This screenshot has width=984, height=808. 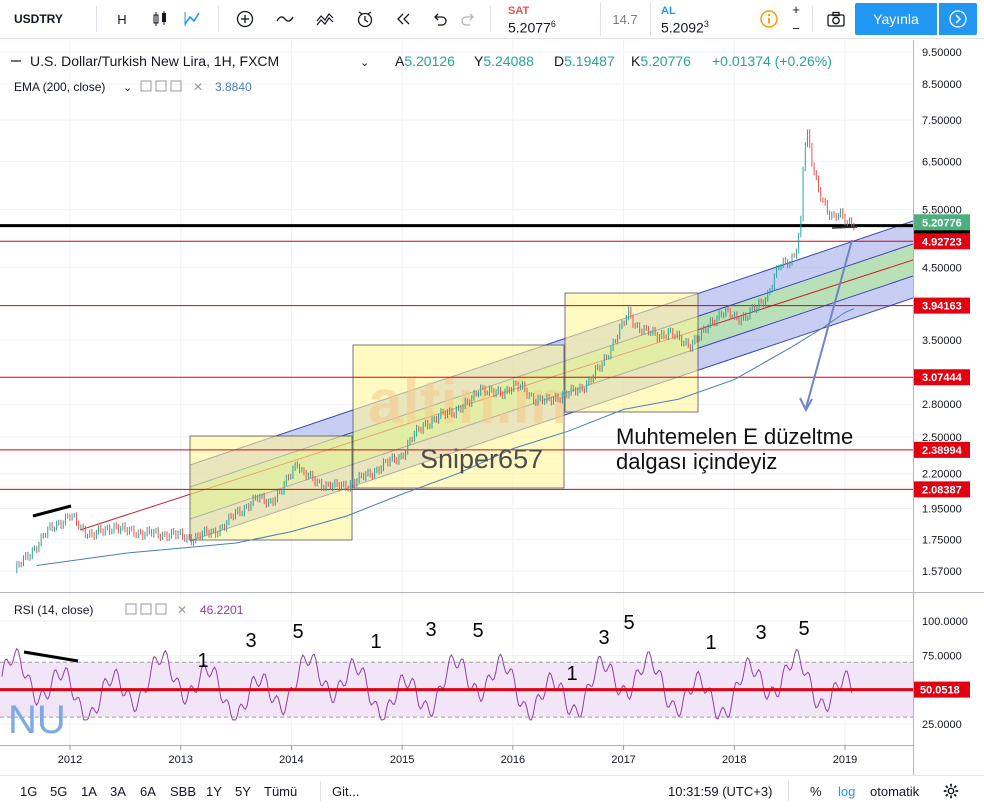 I want to click on publish-menu-button, so click(x=958, y=19).